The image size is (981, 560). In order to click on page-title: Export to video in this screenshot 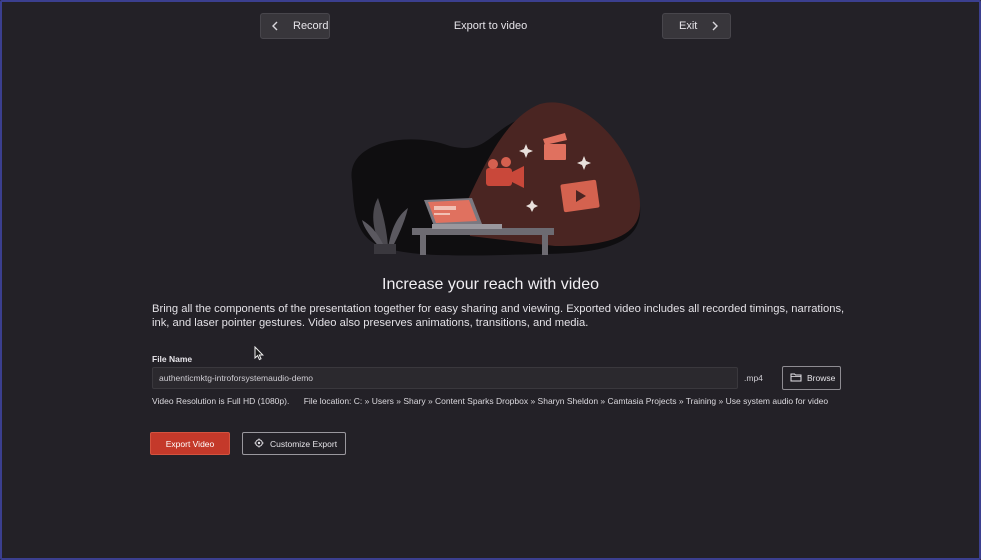, I will do `click(490, 26)`.